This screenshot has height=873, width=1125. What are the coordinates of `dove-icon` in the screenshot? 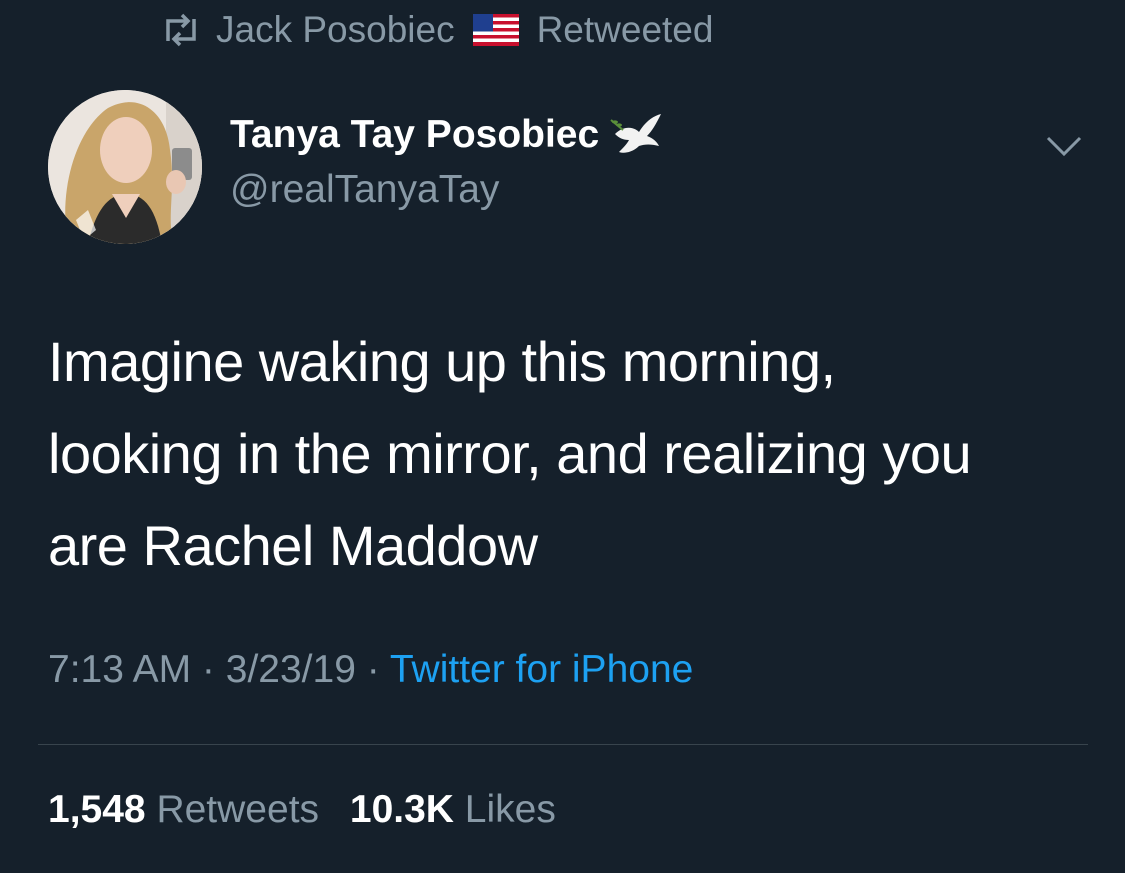 It's located at (637, 135).